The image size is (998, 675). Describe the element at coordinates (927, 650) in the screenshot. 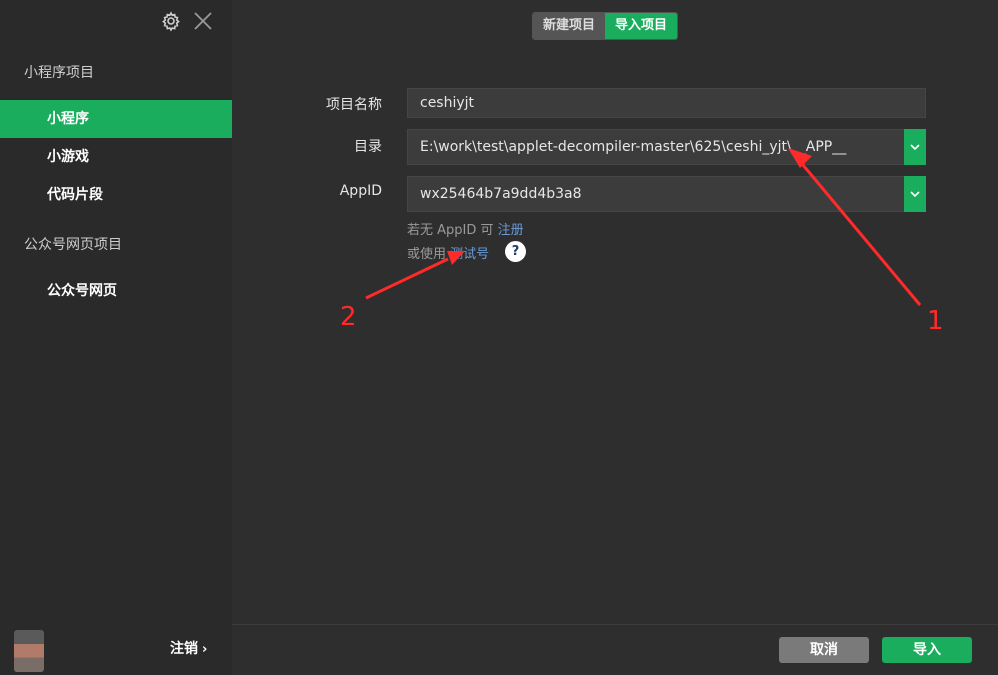

I see `import-button: 导入` at that location.